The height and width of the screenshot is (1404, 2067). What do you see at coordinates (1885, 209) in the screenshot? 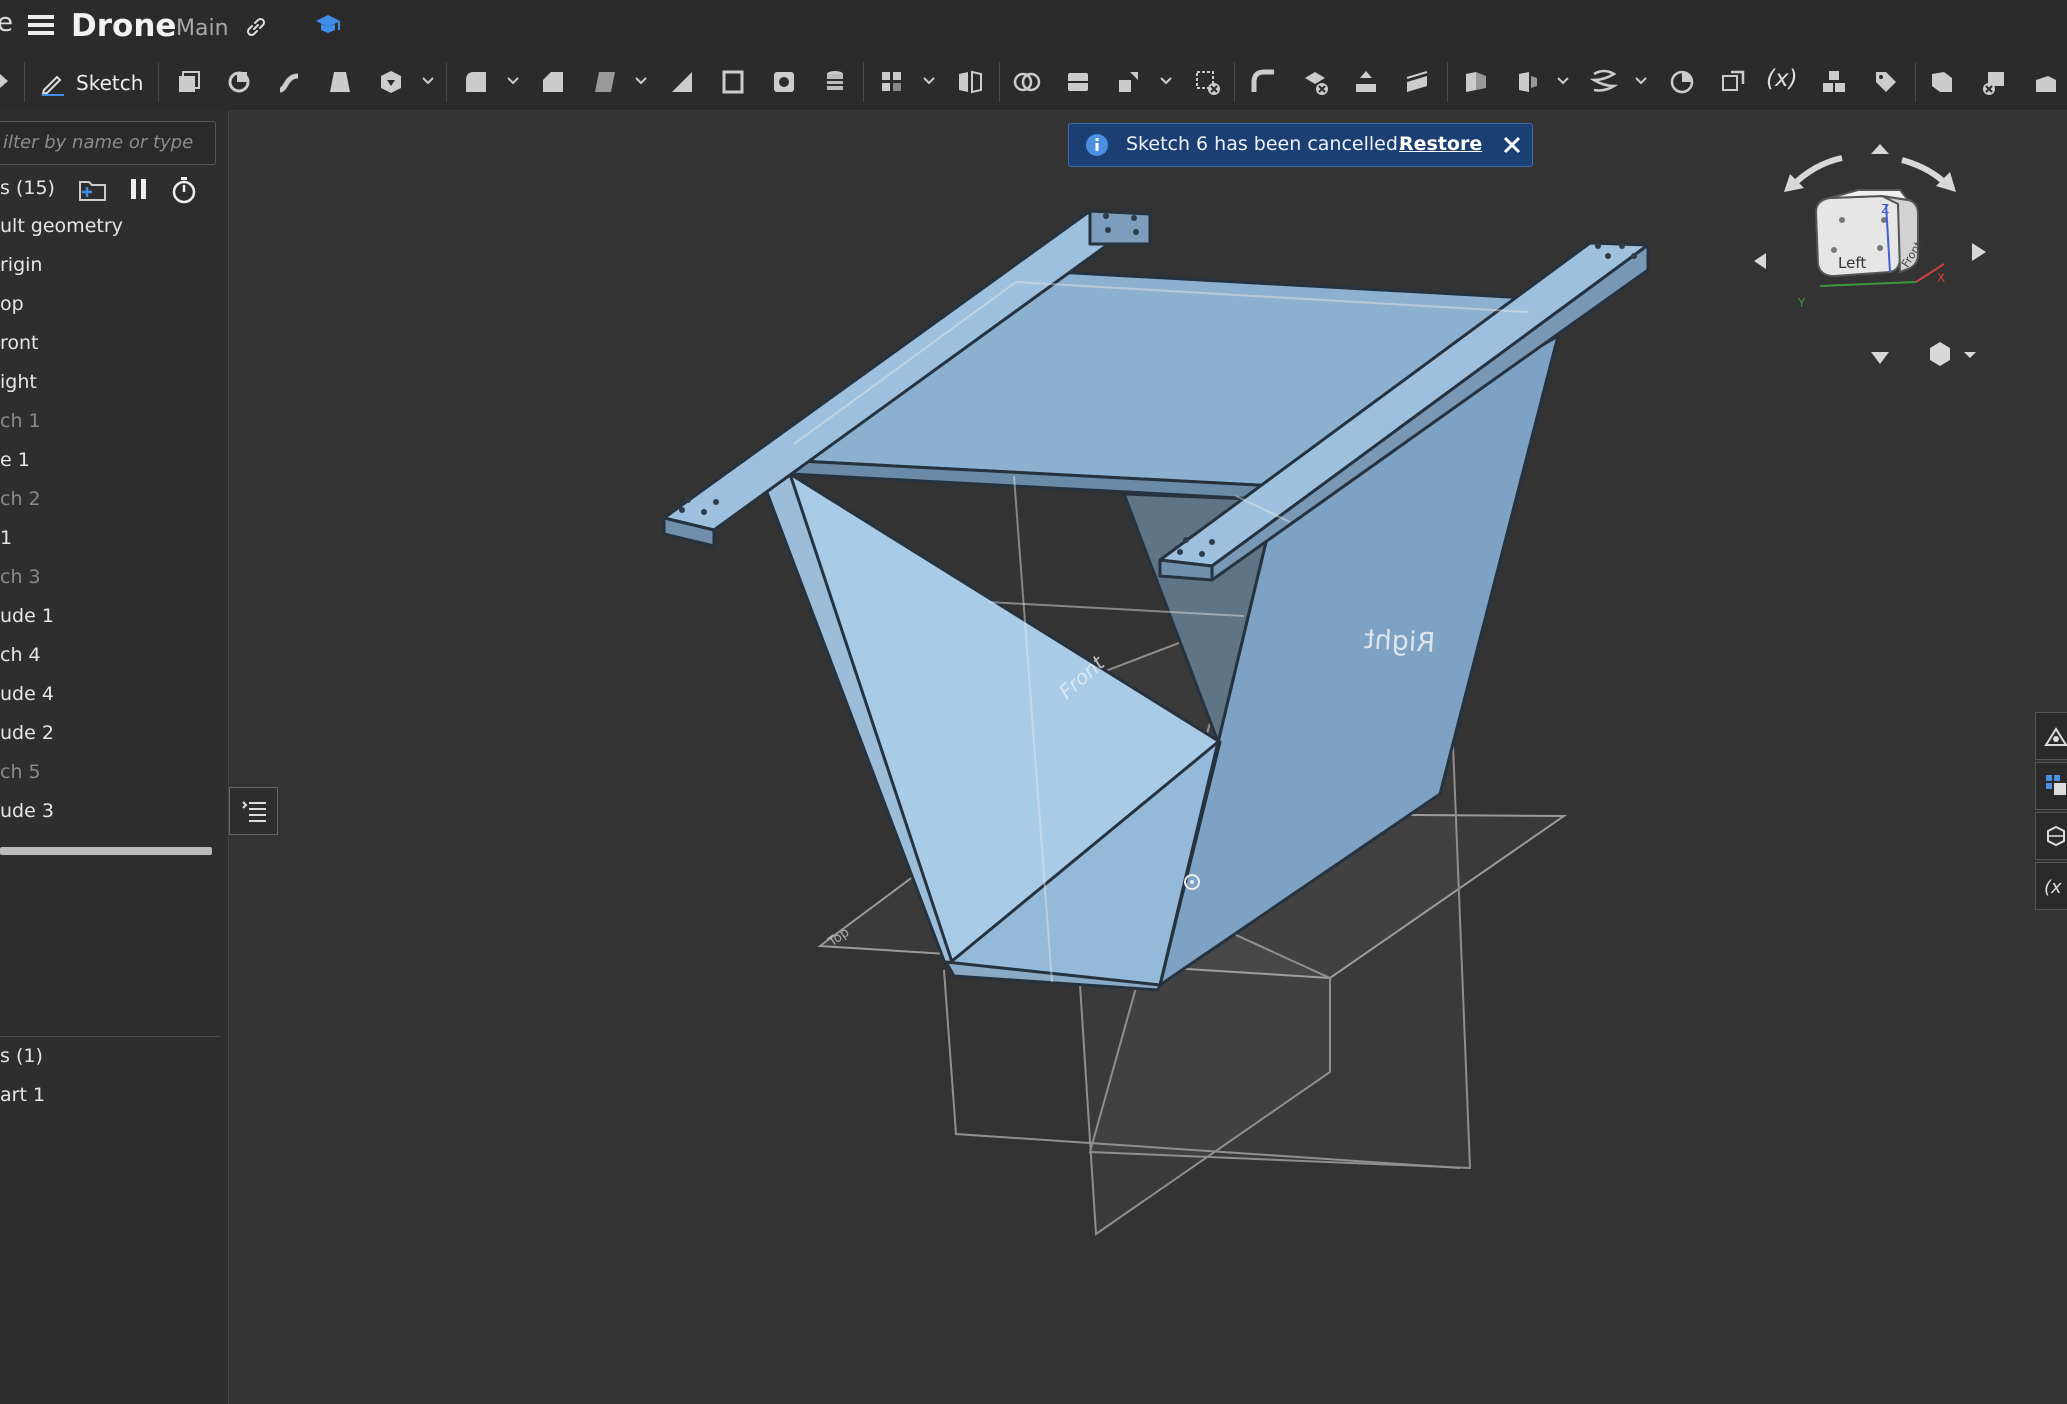
I see `axis-z-label: Z` at bounding box center [1885, 209].